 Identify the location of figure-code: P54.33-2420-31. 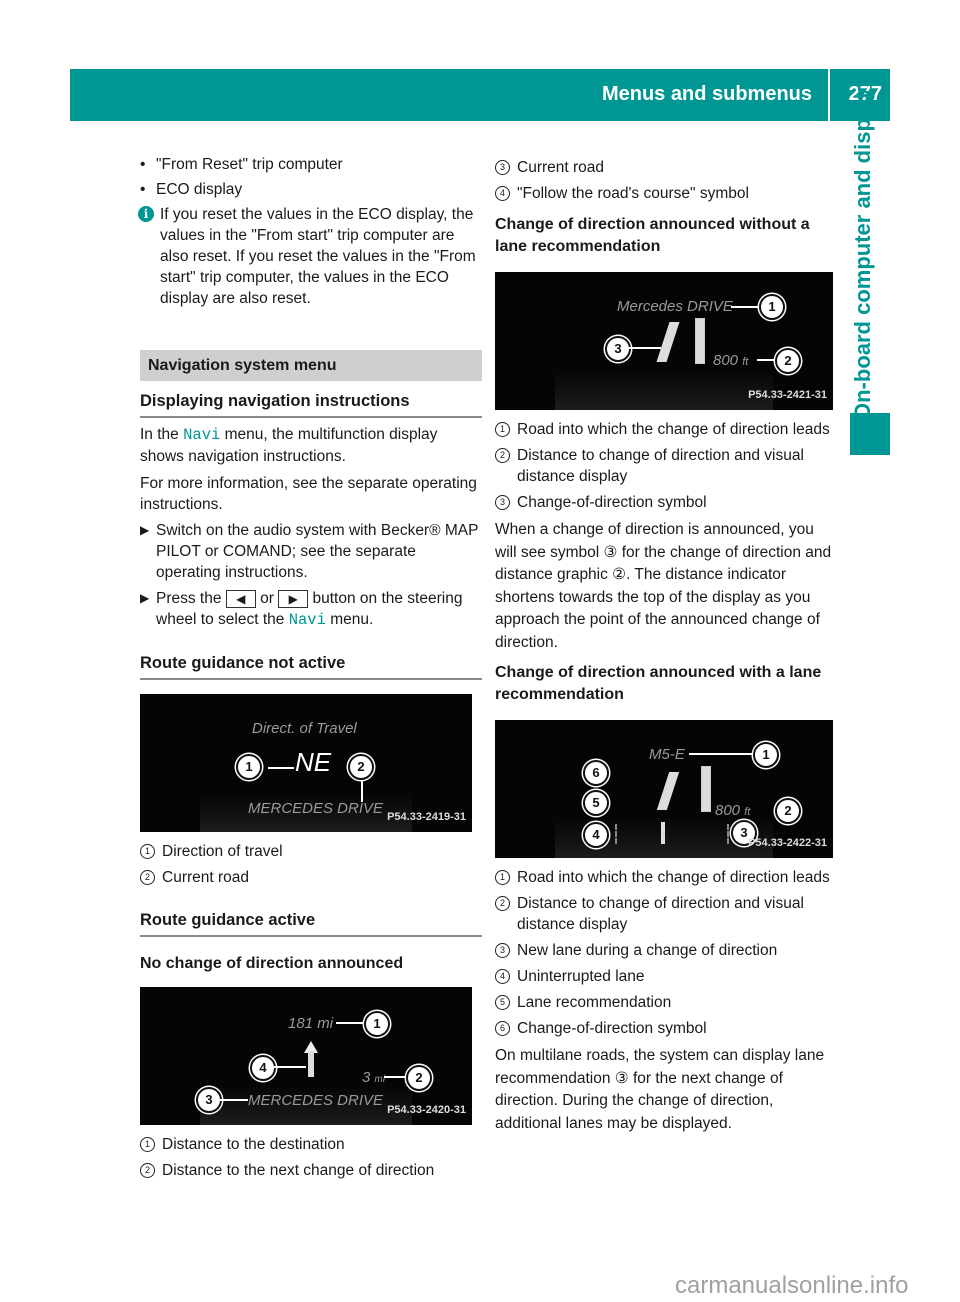
(426, 1110).